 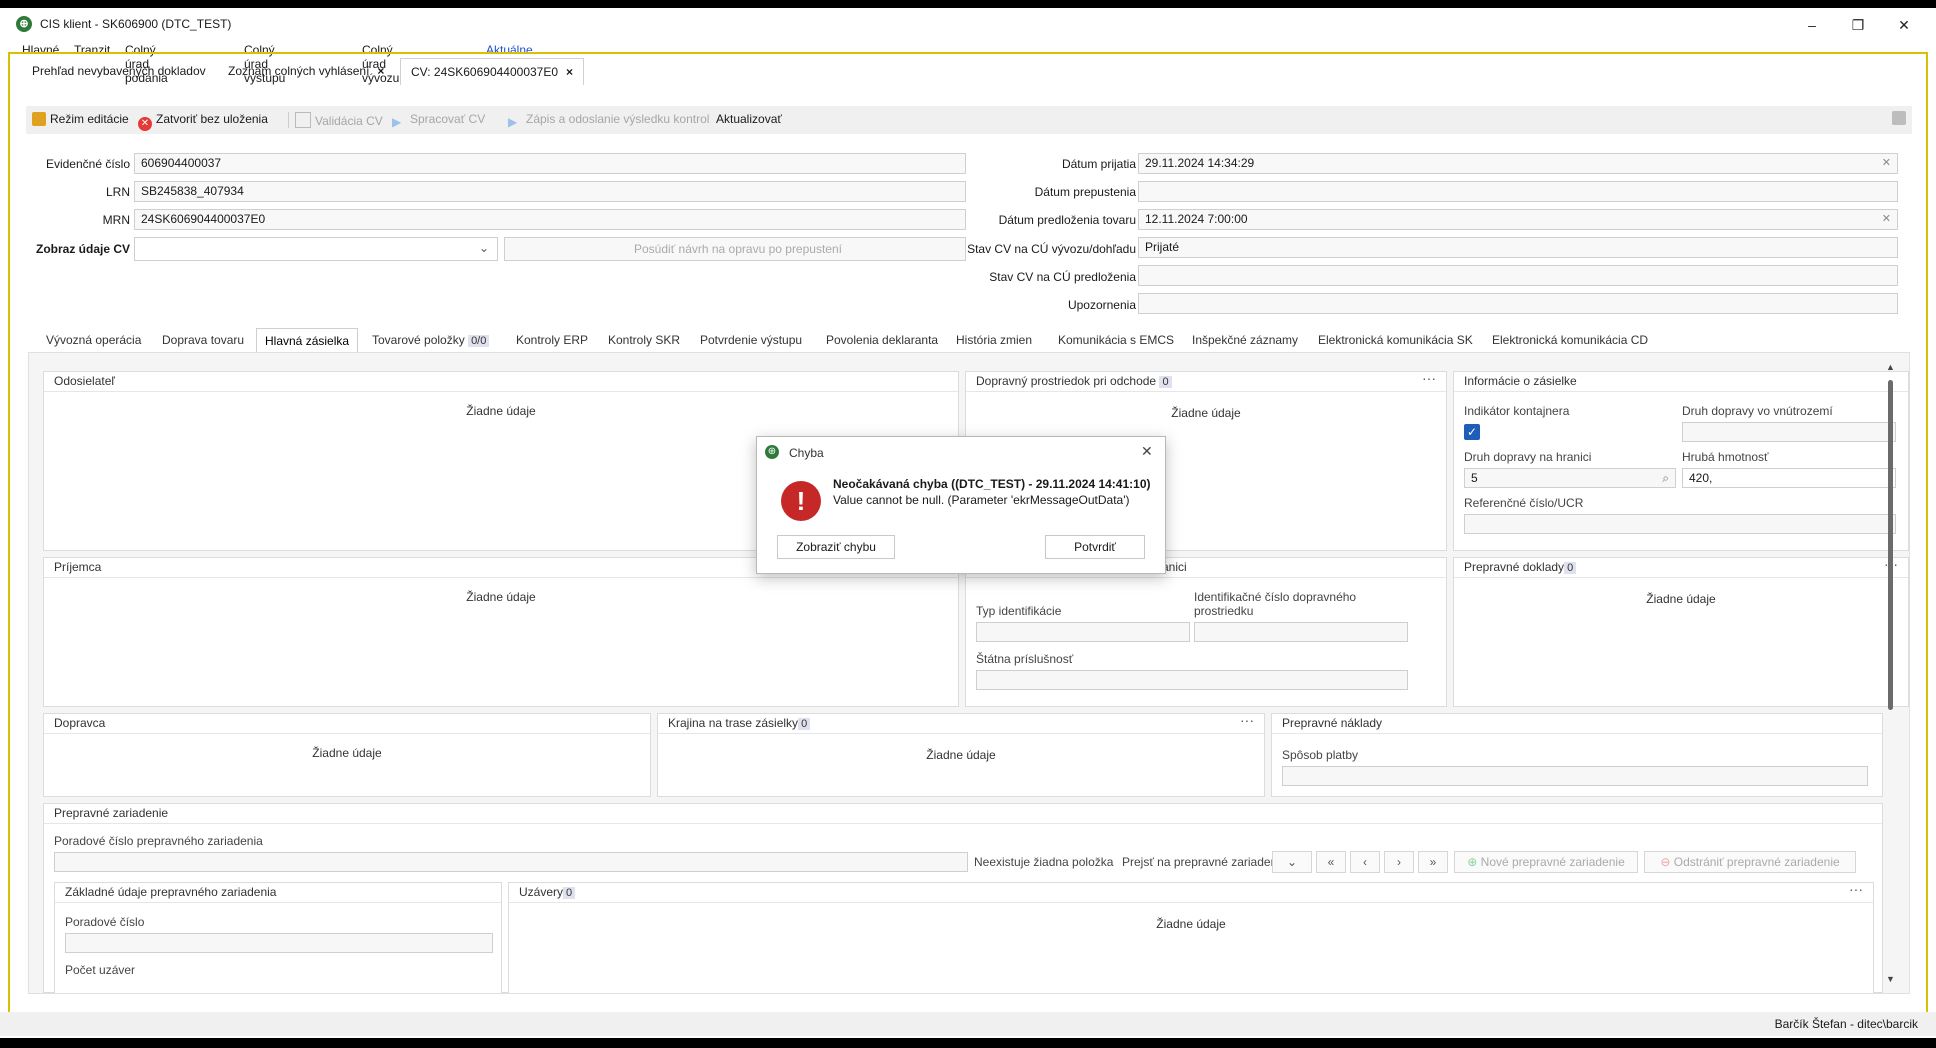 What do you see at coordinates (550, 219) in the screenshot?
I see `mrn-field: 24SK606904400037E0` at bounding box center [550, 219].